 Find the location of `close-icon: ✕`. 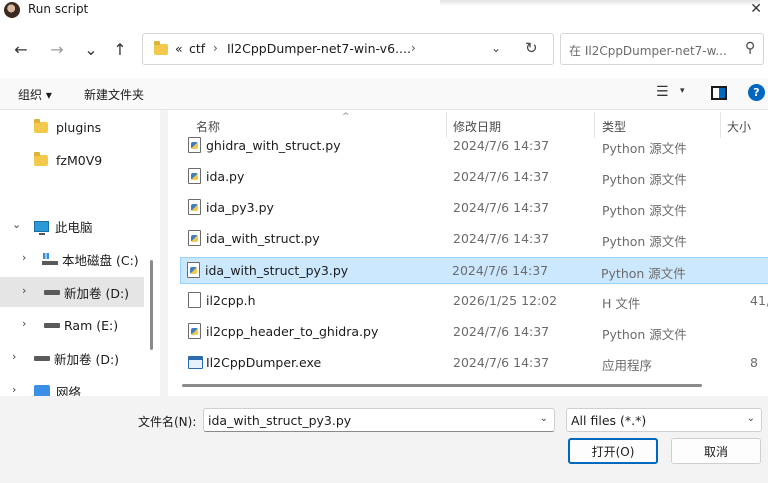

close-icon: ✕ is located at coordinates (756, 9).